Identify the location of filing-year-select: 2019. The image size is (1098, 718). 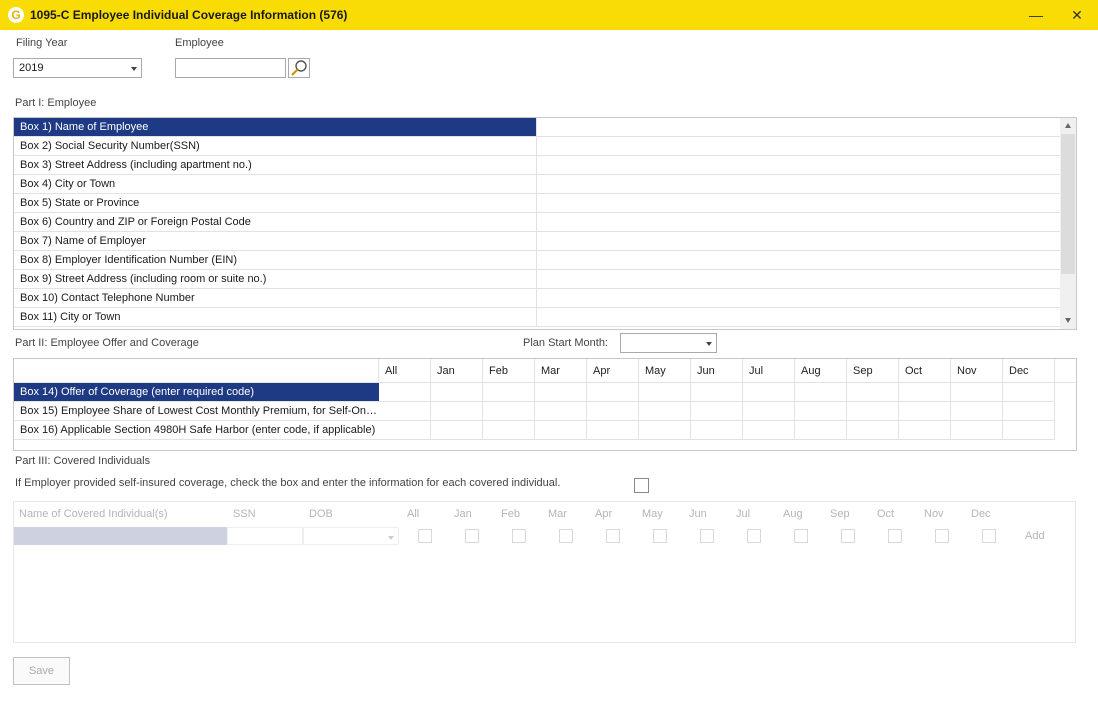
(77, 68).